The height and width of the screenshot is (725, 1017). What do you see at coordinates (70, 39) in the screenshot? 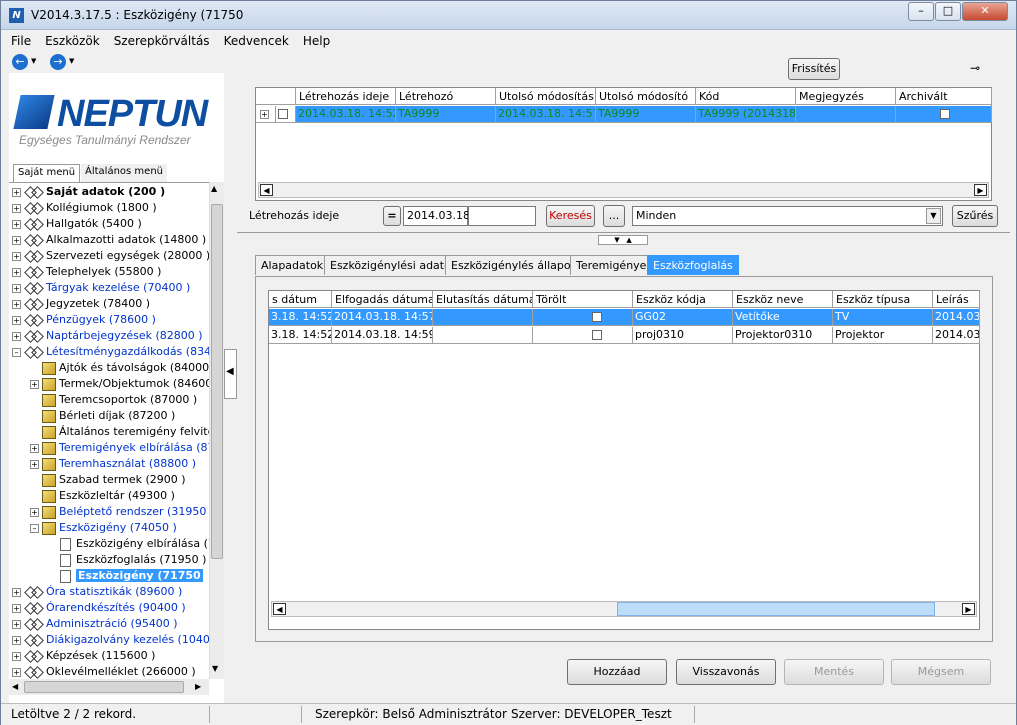
I see `menu-eszkozok: Eszközök` at bounding box center [70, 39].